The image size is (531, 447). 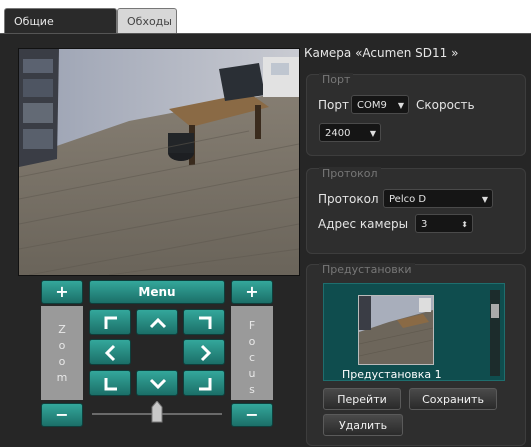 What do you see at coordinates (363, 224) in the screenshot?
I see `camera-address-label: Адрес камеры` at bounding box center [363, 224].